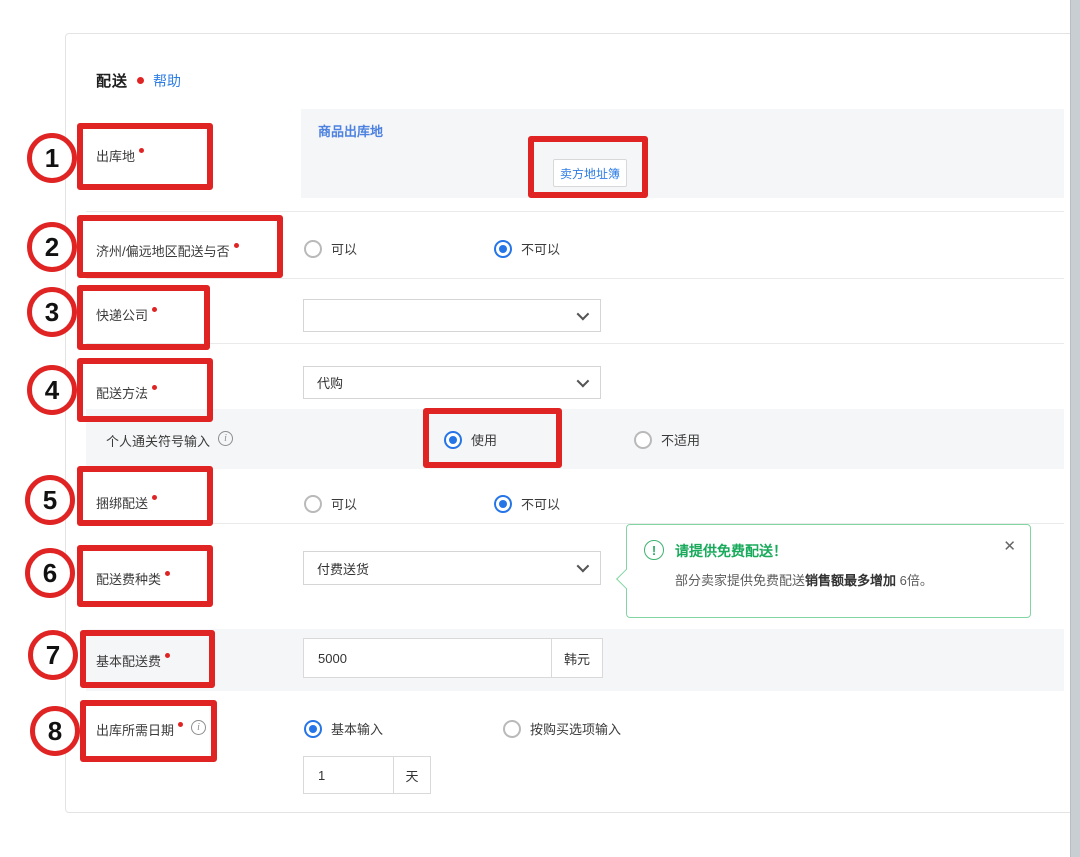 This screenshot has height=857, width=1080. What do you see at coordinates (484, 440) in the screenshot?
I see `radio-label: 使用` at bounding box center [484, 440].